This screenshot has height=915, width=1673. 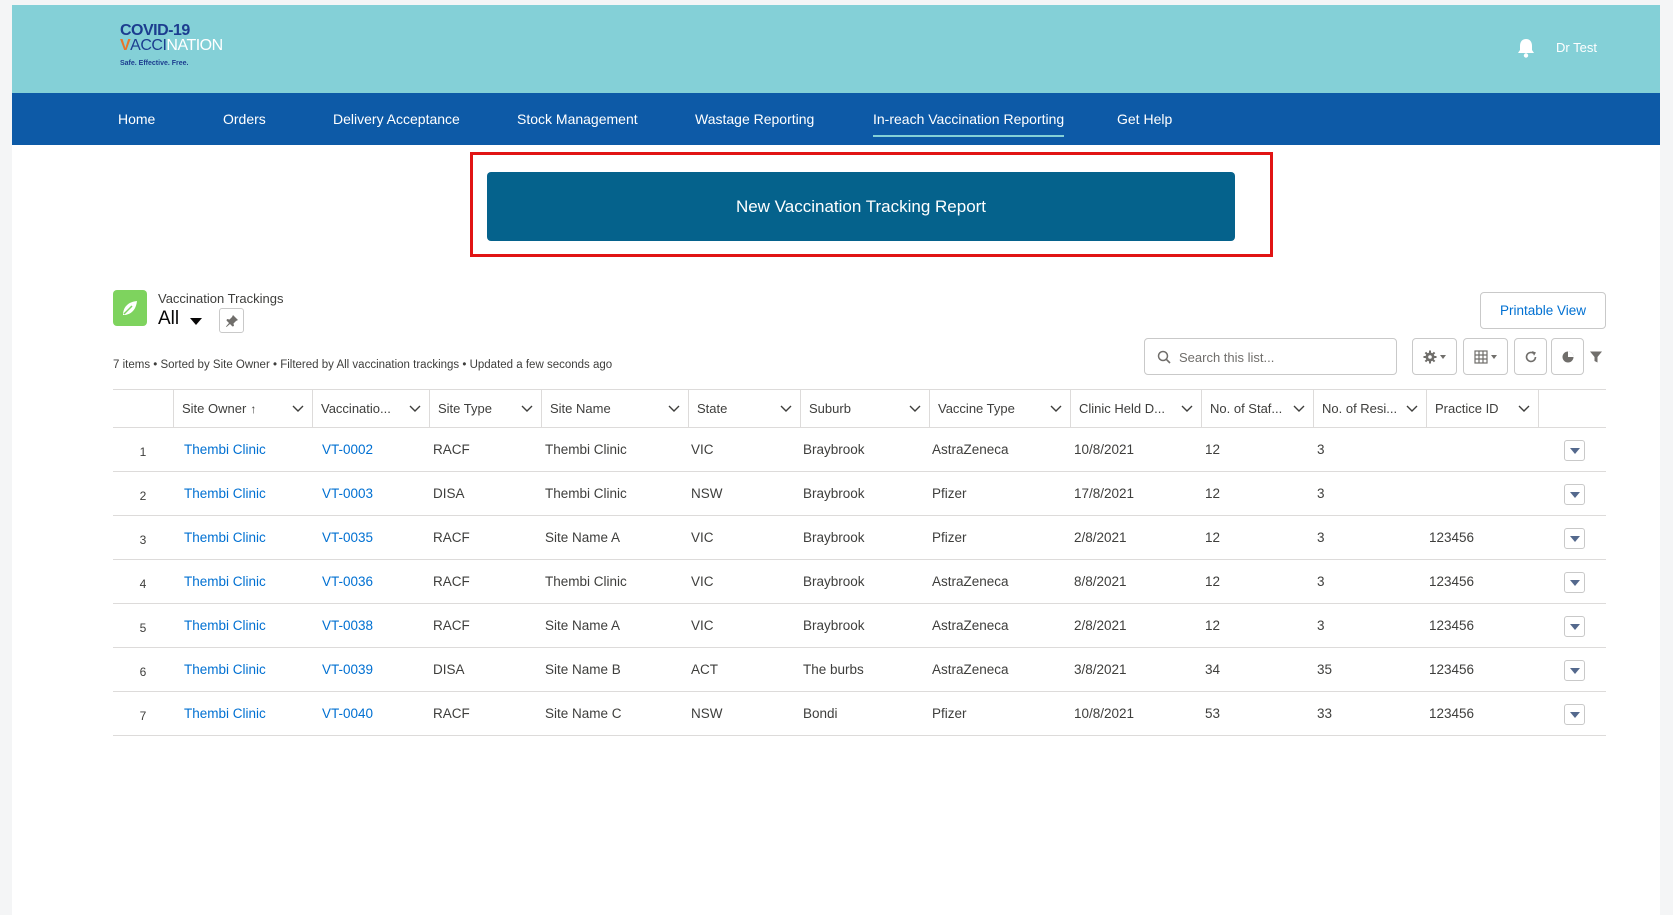 What do you see at coordinates (1576, 47) in the screenshot?
I see `user-name: Dr Test` at bounding box center [1576, 47].